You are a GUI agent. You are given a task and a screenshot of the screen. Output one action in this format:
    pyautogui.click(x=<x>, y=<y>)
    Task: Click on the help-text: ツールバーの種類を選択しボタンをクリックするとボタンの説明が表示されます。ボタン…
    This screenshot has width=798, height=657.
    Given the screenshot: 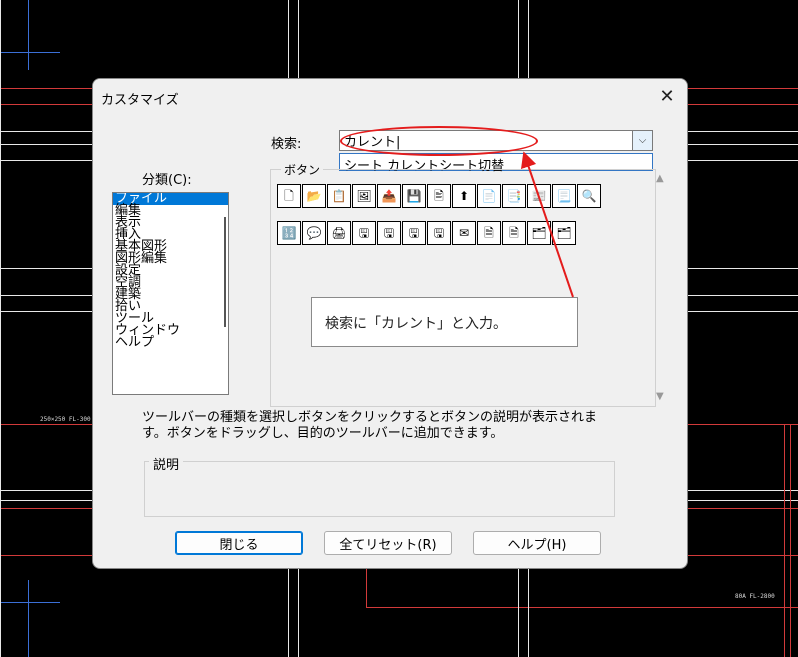 What is the action you would take?
    pyautogui.click(x=370, y=425)
    